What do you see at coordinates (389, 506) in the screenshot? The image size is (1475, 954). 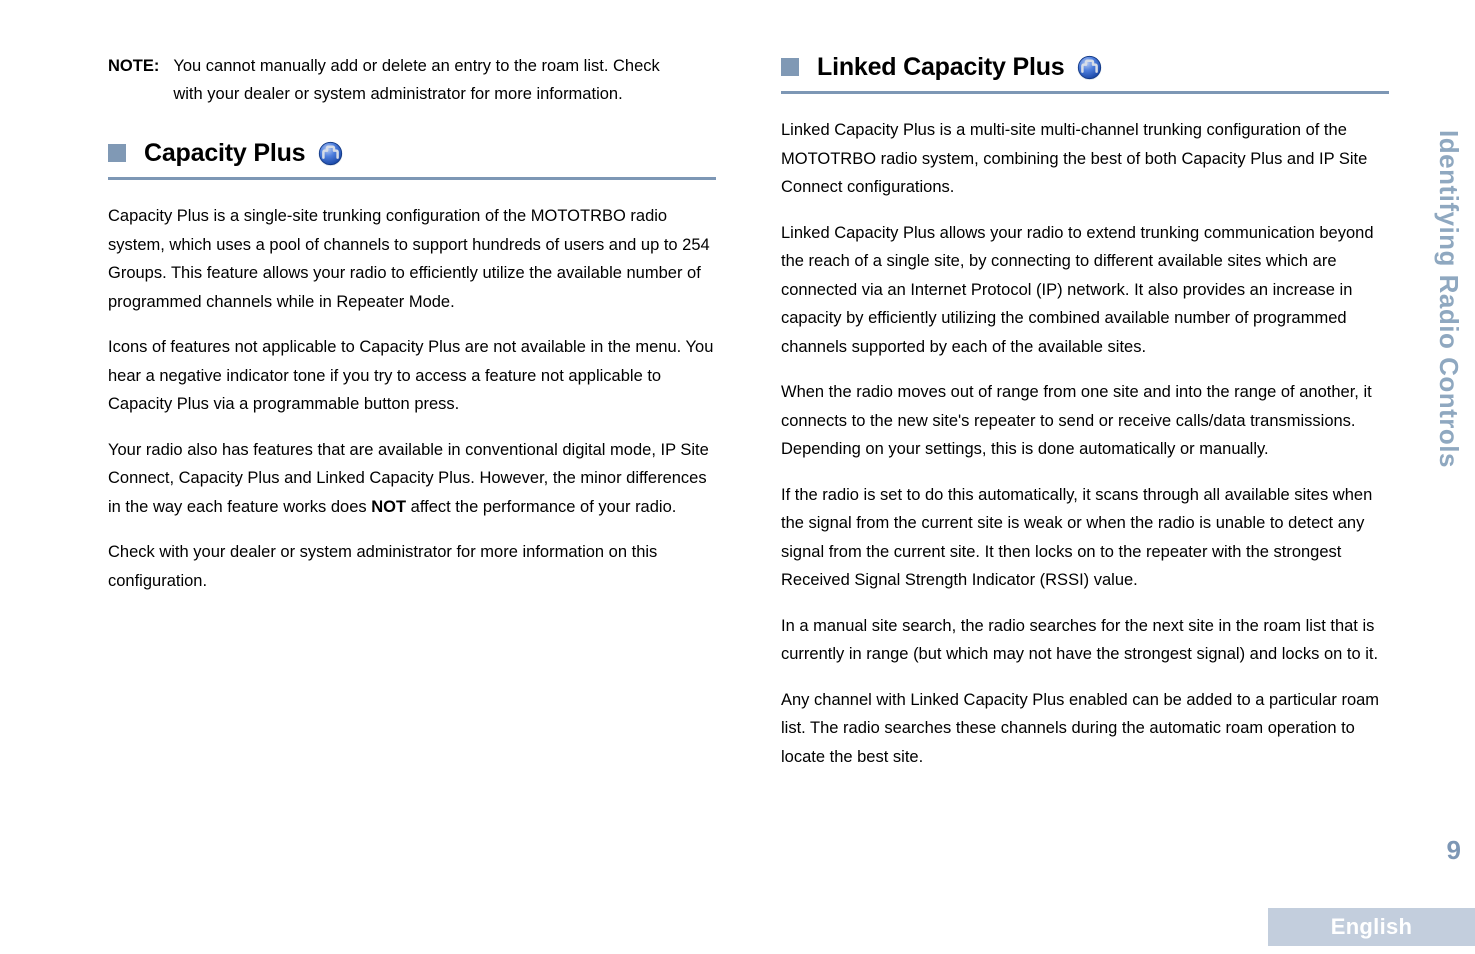 I see `emphasis-not: NOT` at bounding box center [389, 506].